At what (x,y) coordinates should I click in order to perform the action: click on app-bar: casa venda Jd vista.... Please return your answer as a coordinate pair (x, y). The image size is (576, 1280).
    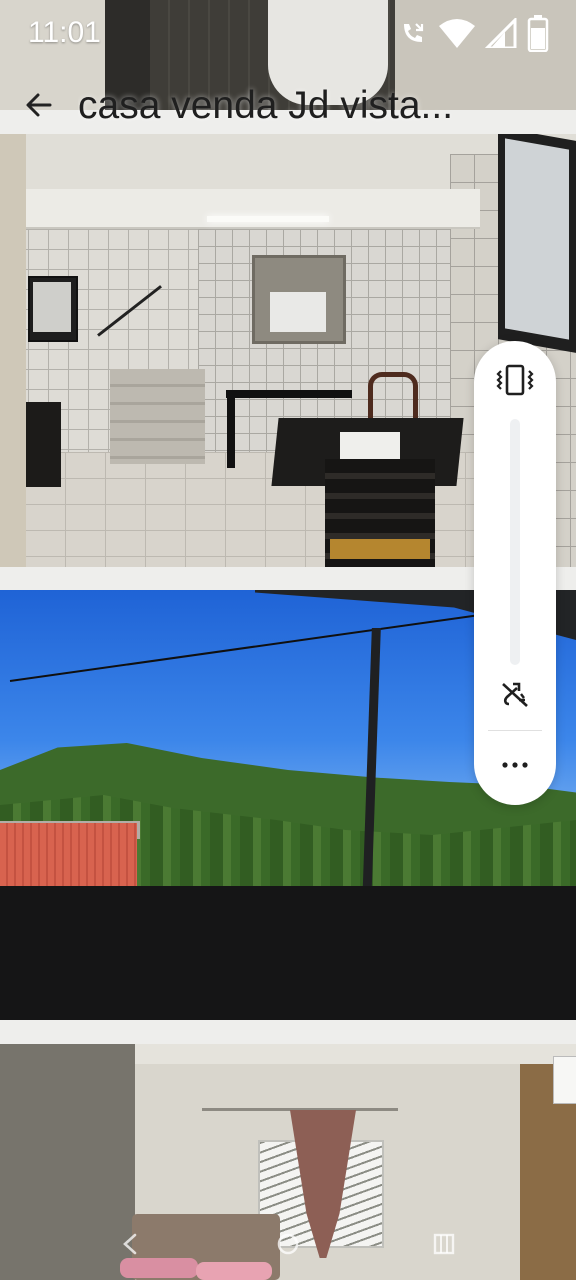
    Looking at the image, I should click on (288, 107).